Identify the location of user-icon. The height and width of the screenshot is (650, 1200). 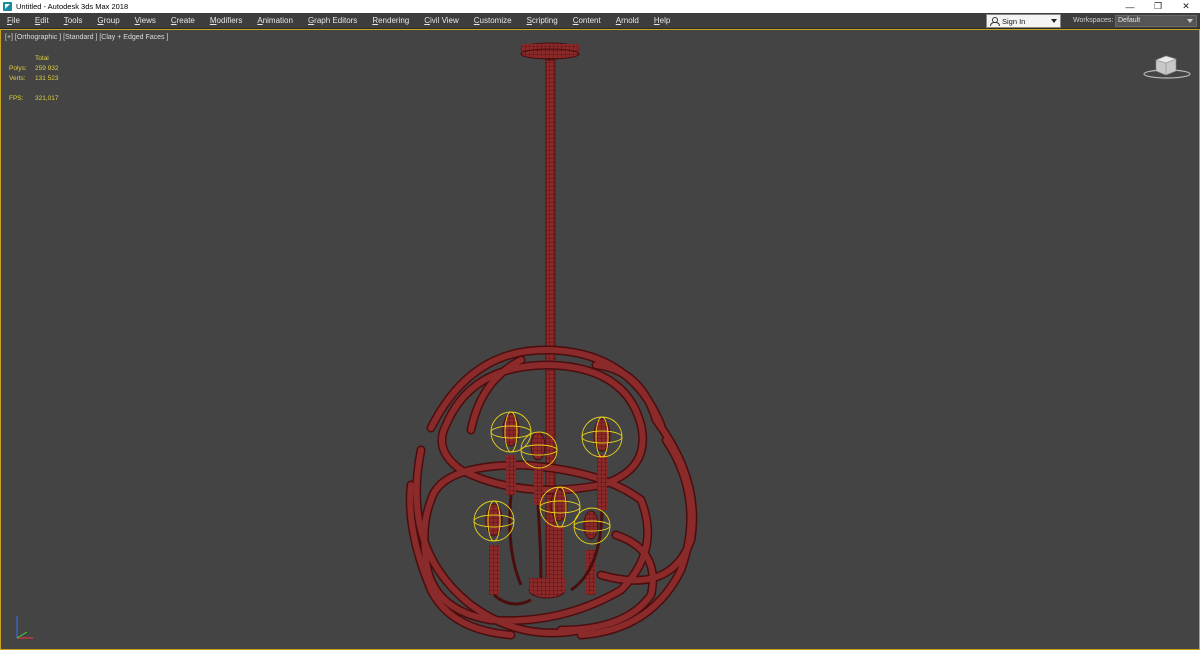
(995, 21).